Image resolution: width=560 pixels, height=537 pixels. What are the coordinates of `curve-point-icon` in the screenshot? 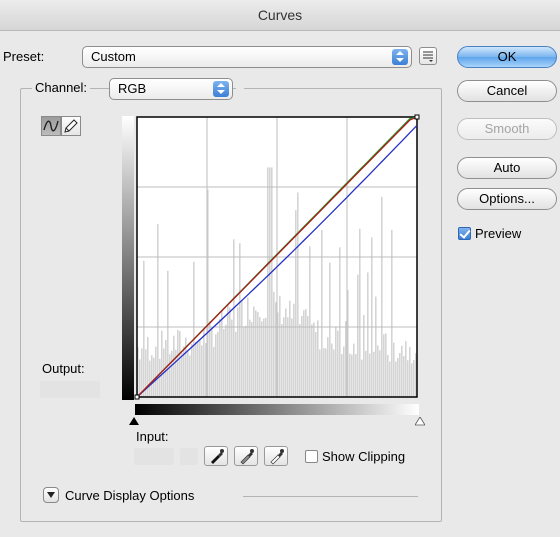 It's located at (51, 126).